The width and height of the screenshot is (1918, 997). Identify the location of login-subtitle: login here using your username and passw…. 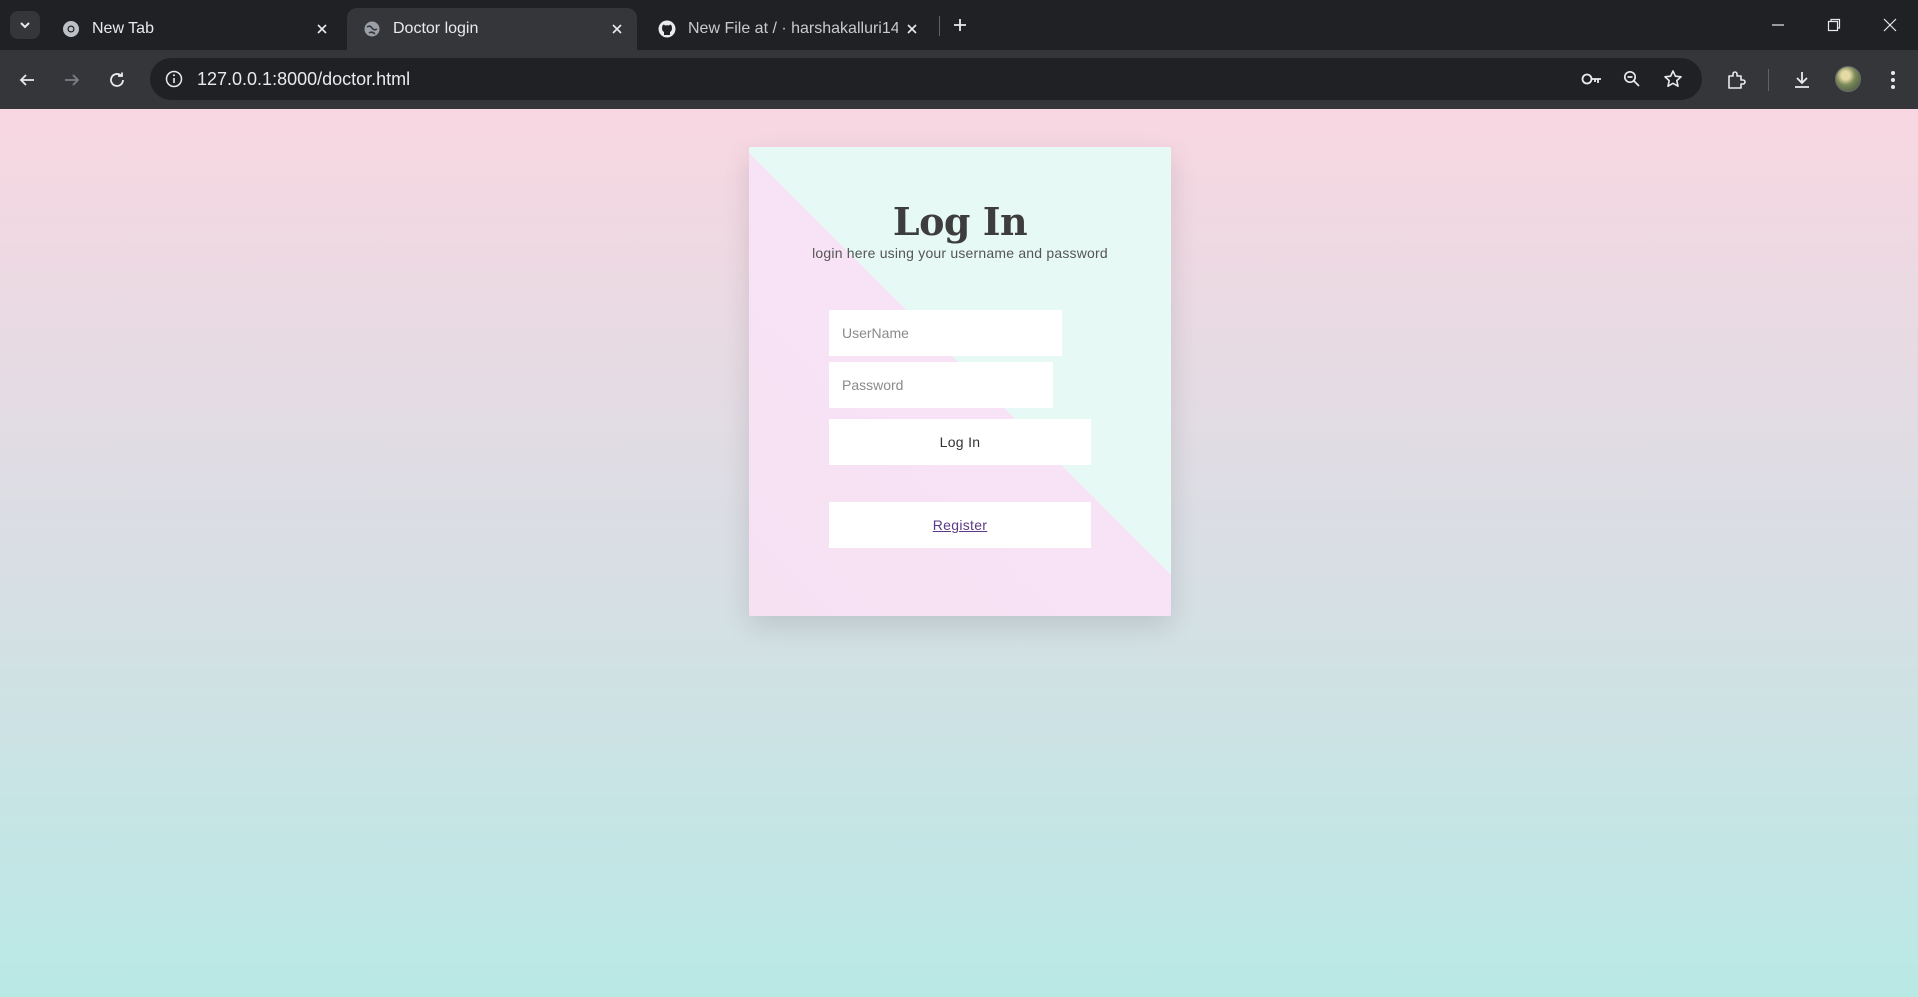
(960, 253).